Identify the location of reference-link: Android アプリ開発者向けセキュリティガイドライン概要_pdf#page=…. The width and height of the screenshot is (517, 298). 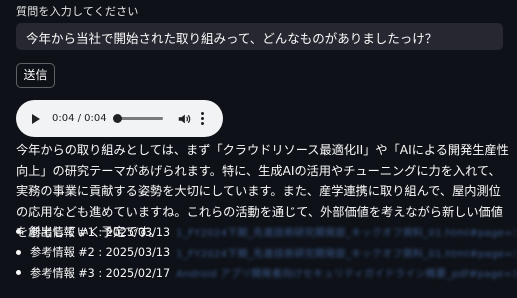
(346, 272).